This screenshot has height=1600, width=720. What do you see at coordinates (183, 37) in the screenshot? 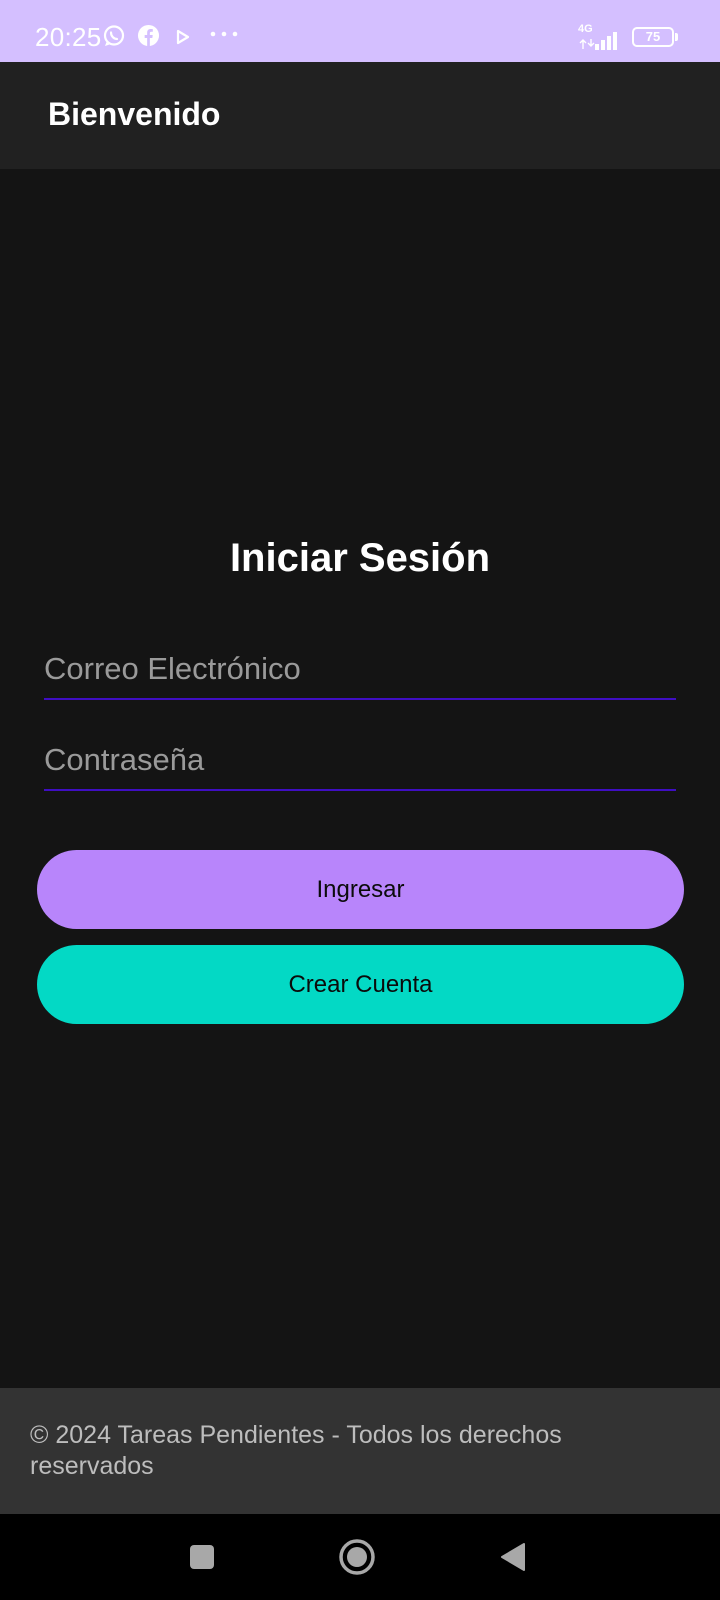
I see `play-icon` at bounding box center [183, 37].